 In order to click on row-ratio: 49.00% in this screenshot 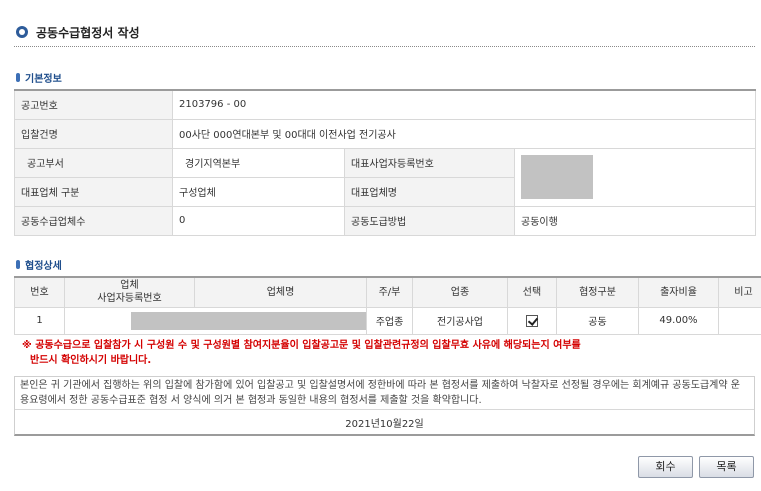, I will do `click(678, 320)`.